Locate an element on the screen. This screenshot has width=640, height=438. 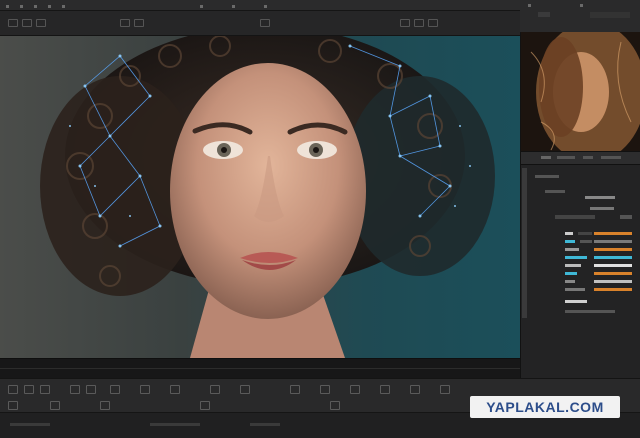
menu-bar is located at coordinates (260, 5).